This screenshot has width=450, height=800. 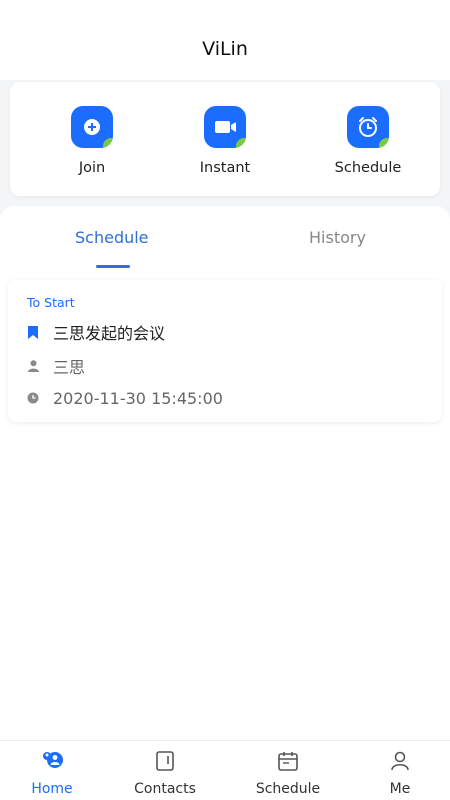 I want to click on join-plus-icon, so click(x=92, y=127).